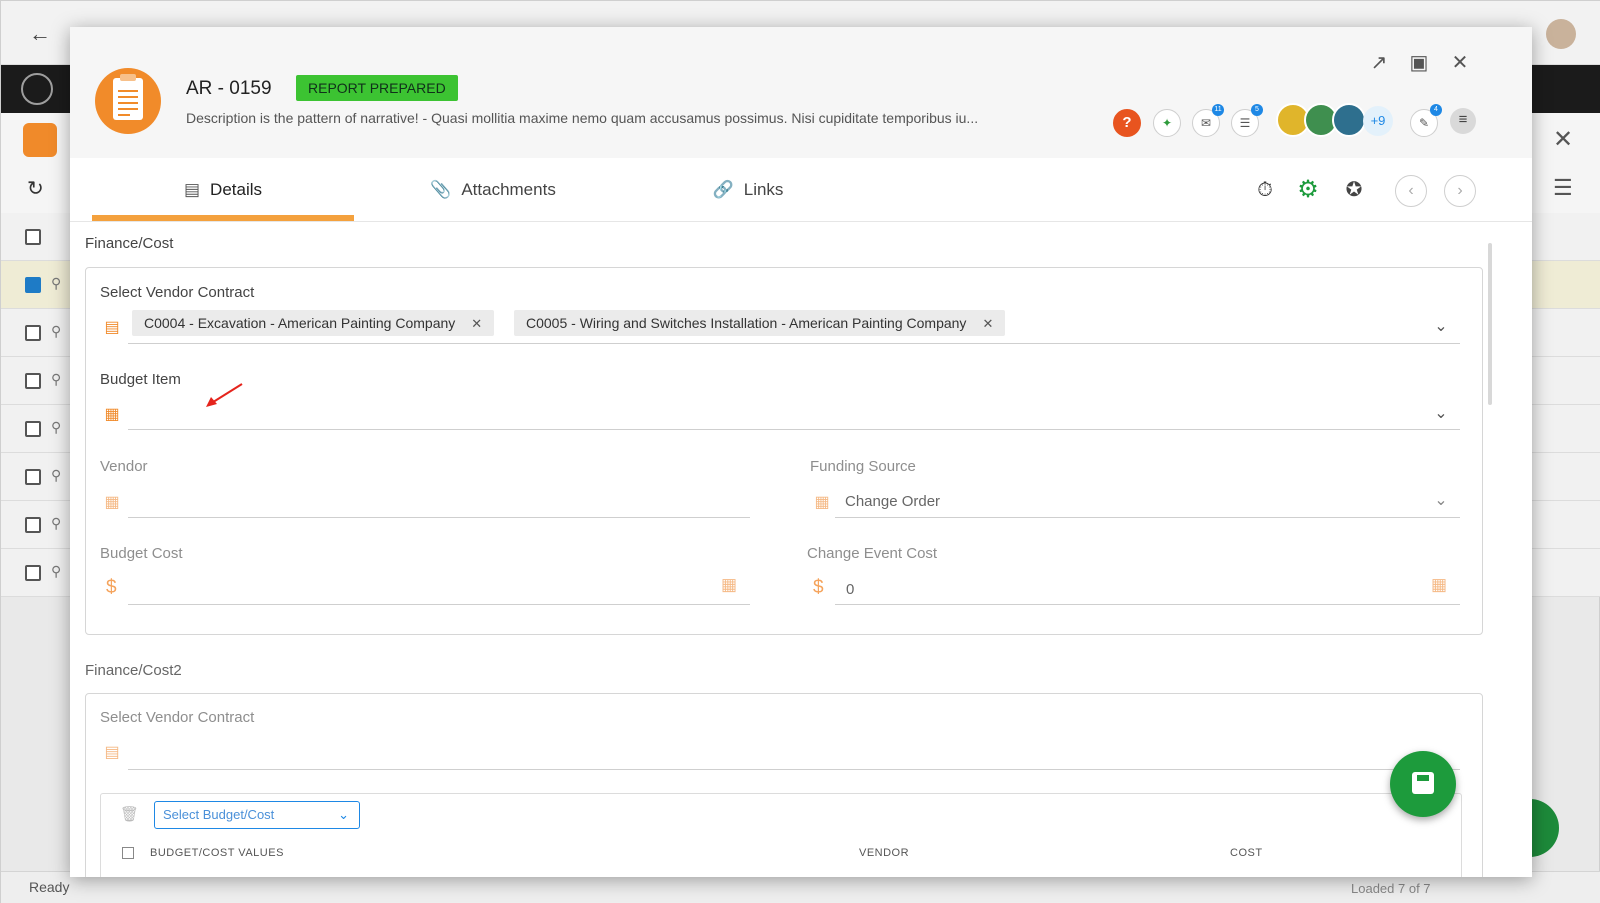  I want to click on refresh-icon: ↻, so click(35, 188).